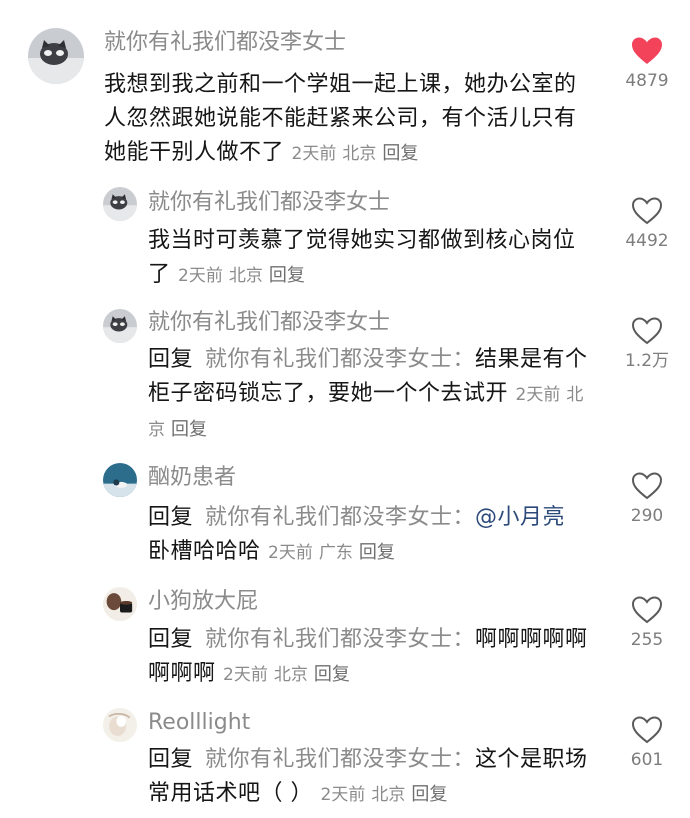 Image resolution: width=690 pixels, height=818 pixels. What do you see at coordinates (204, 551) in the screenshot?
I see `comment-body: 卧槽哈哈哈` at bounding box center [204, 551].